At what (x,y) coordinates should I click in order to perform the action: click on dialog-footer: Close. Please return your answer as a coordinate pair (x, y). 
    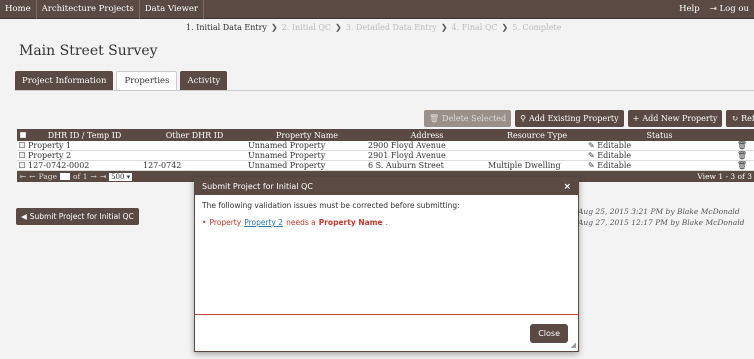
    Looking at the image, I should click on (386, 332).